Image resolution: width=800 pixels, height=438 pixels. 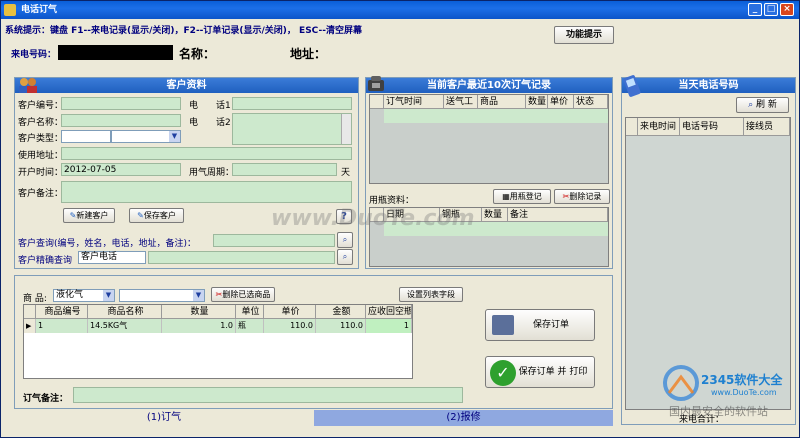 I want to click on watermark-sub: 国内最安全的软件站, so click(x=718, y=411).